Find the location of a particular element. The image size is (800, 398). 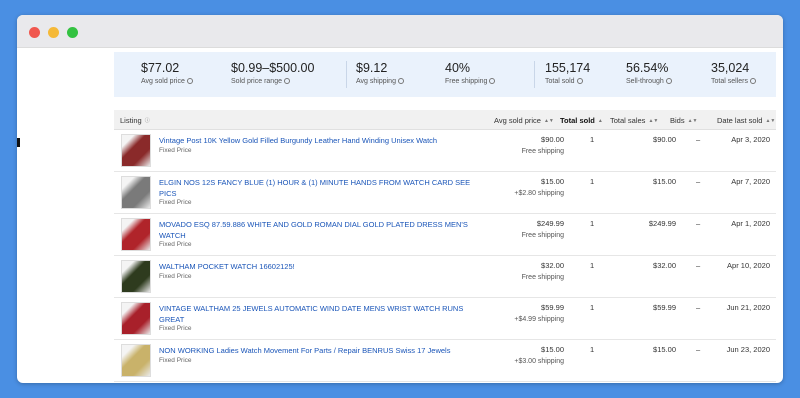

minimize-window-button is located at coordinates (53, 32).